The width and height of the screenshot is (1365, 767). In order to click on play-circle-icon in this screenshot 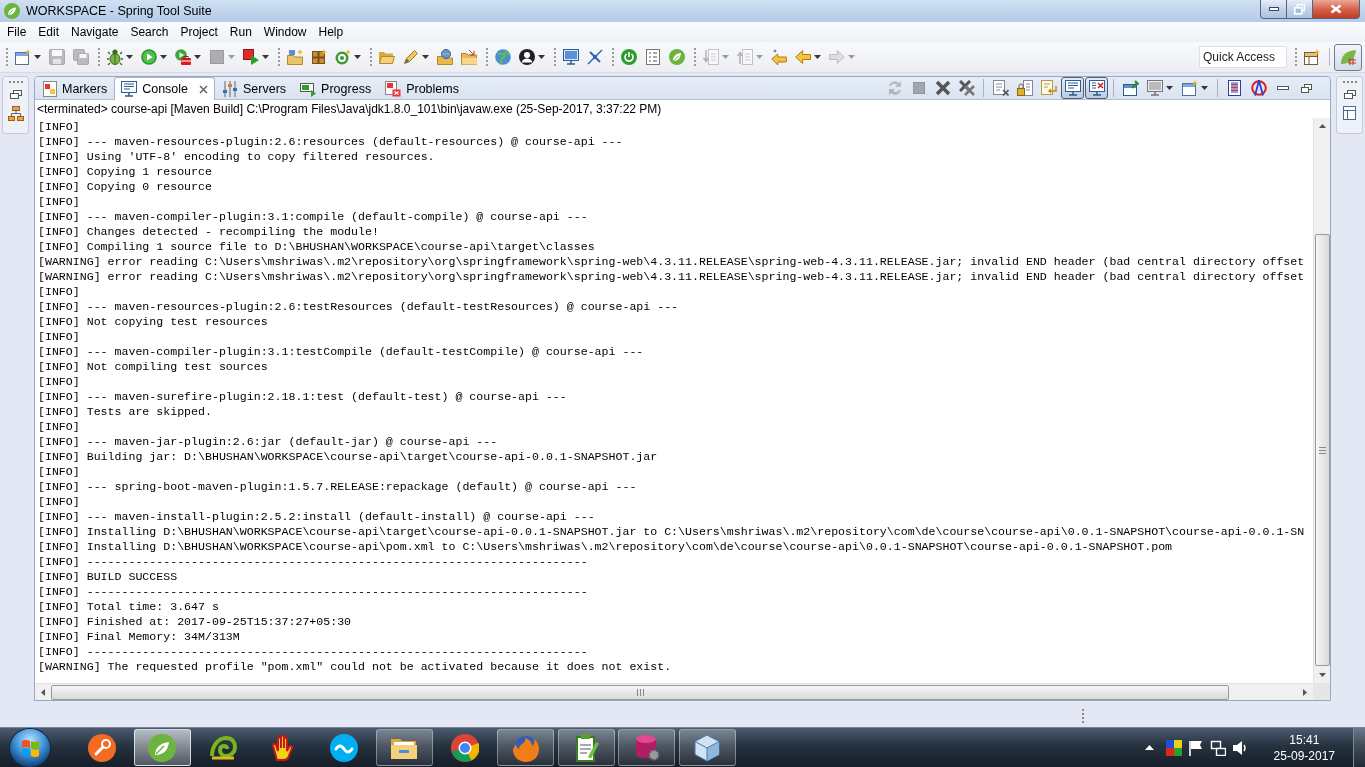, I will do `click(149, 57)`.